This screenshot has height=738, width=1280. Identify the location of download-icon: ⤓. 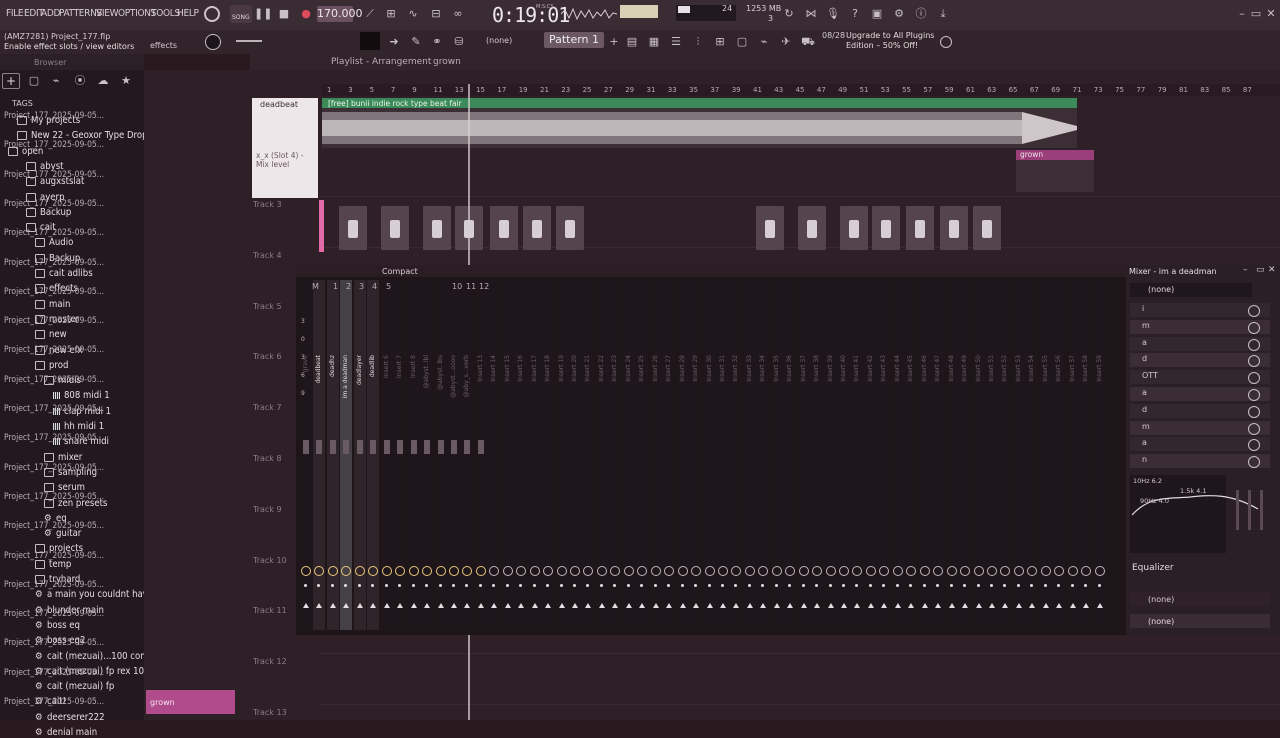
(943, 14).